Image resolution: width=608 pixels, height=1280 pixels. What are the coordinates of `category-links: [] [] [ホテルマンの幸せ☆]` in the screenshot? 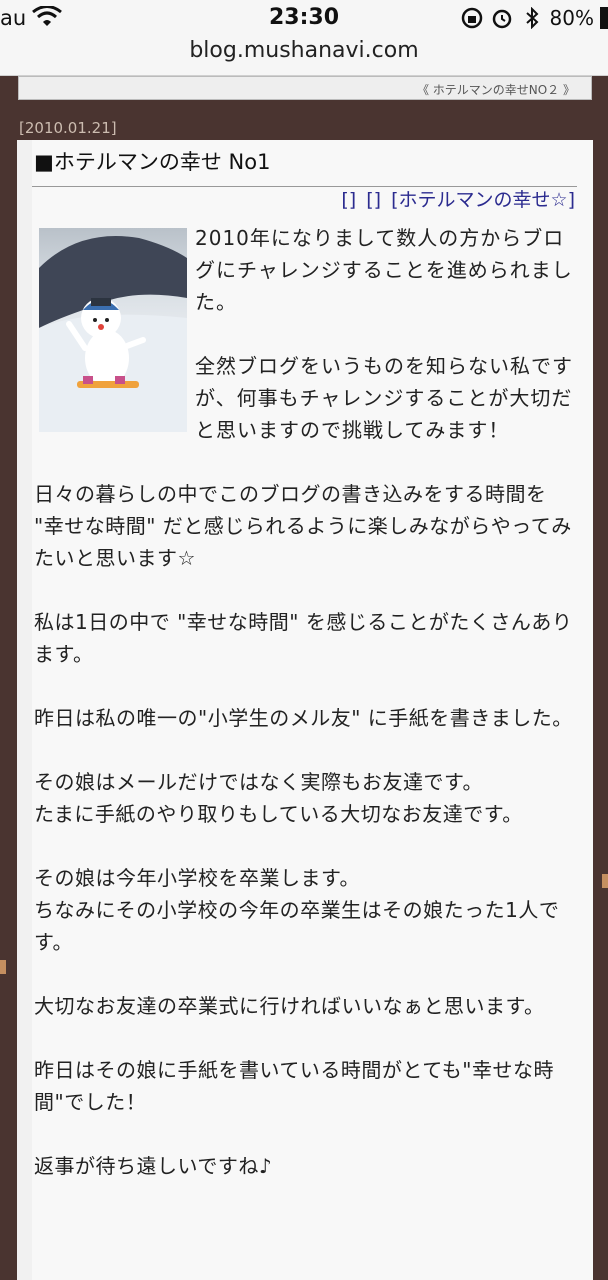 It's located at (456, 198).